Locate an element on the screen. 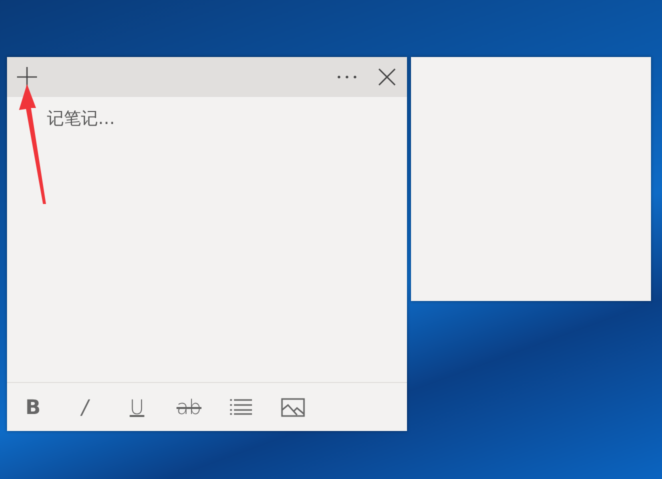 This screenshot has width=662, height=479. italic-button: / is located at coordinates (85, 407).